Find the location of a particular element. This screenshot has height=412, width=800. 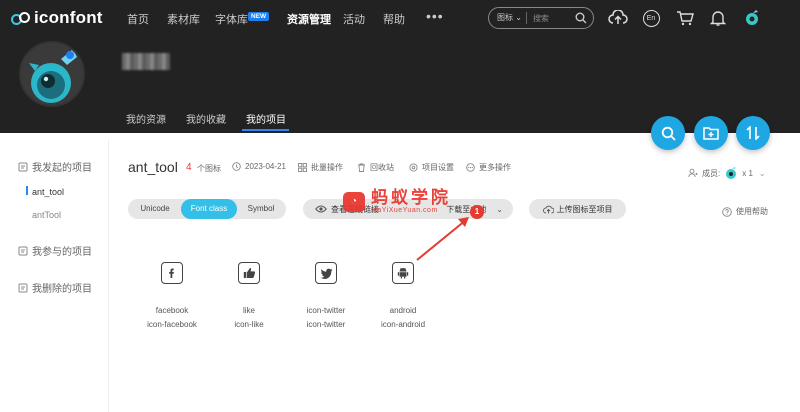

watermark-subtitle: MaYiXueYuan.com is located at coordinates (404, 210).